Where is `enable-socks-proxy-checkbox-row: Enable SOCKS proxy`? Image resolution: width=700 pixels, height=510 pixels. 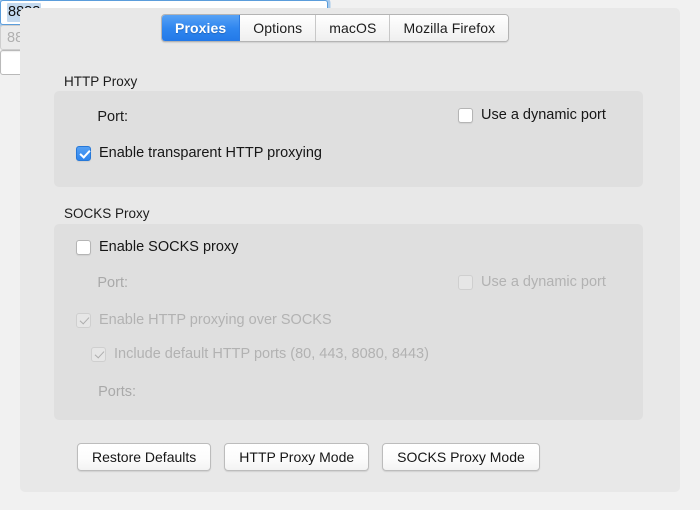
enable-socks-proxy-checkbox-row: Enable SOCKS proxy is located at coordinates (157, 247).